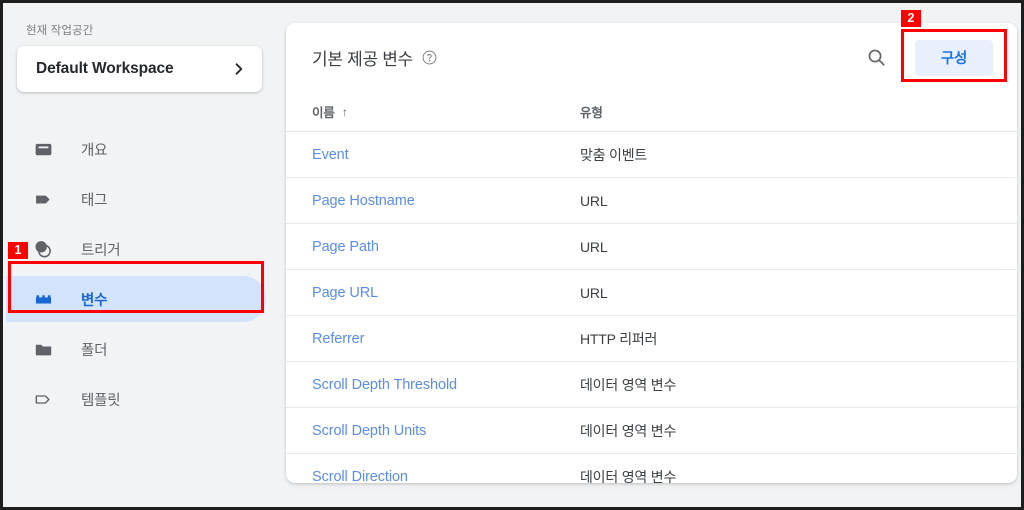 The width and height of the screenshot is (1024, 510). Describe the element at coordinates (651, 112) in the screenshot. I see `table-header-row: 이름 ↑ 유형` at that location.